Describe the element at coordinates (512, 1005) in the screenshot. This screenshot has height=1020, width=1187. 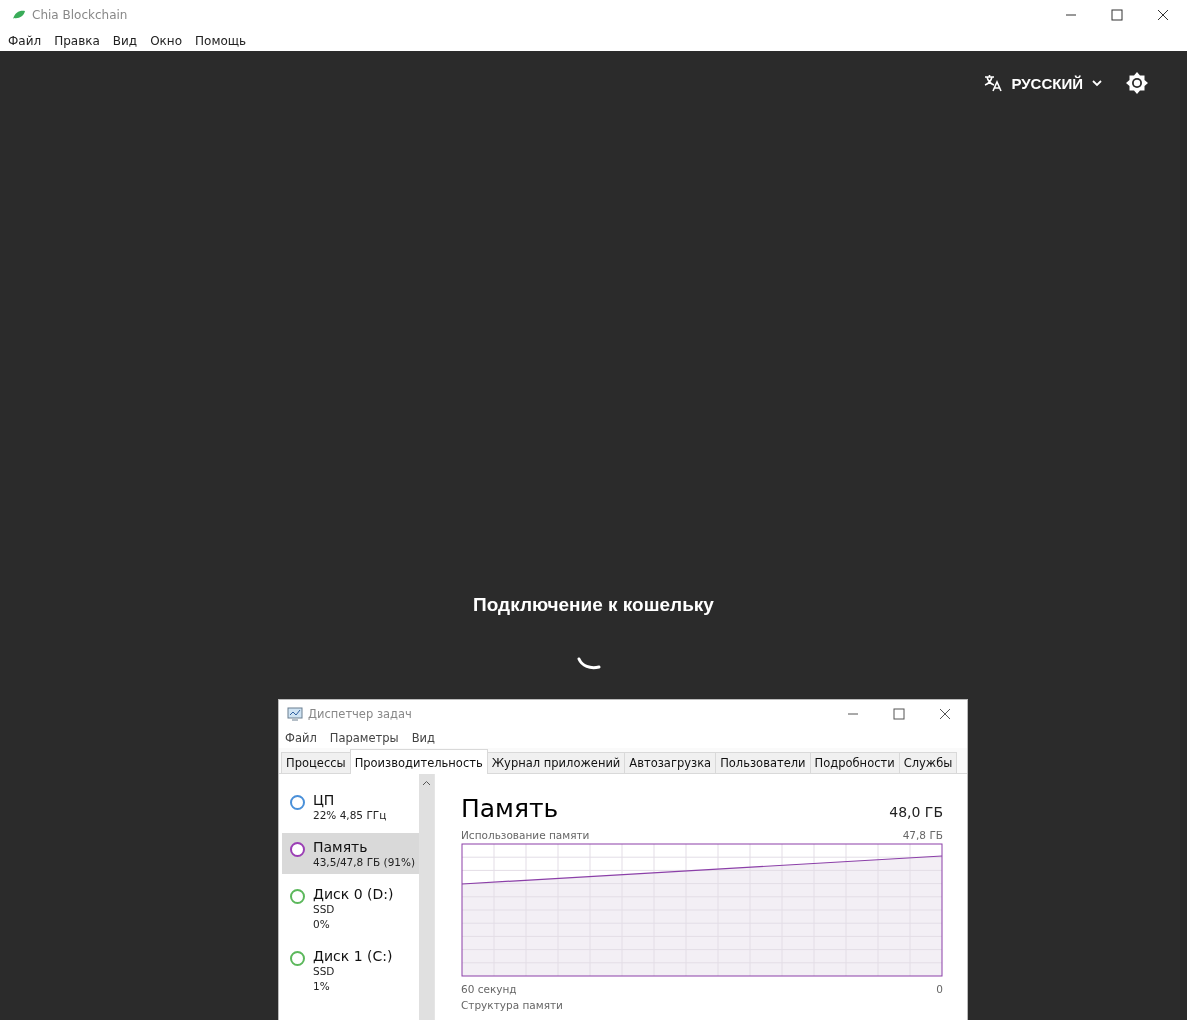
I see `section-title: Структура памяти` at that location.